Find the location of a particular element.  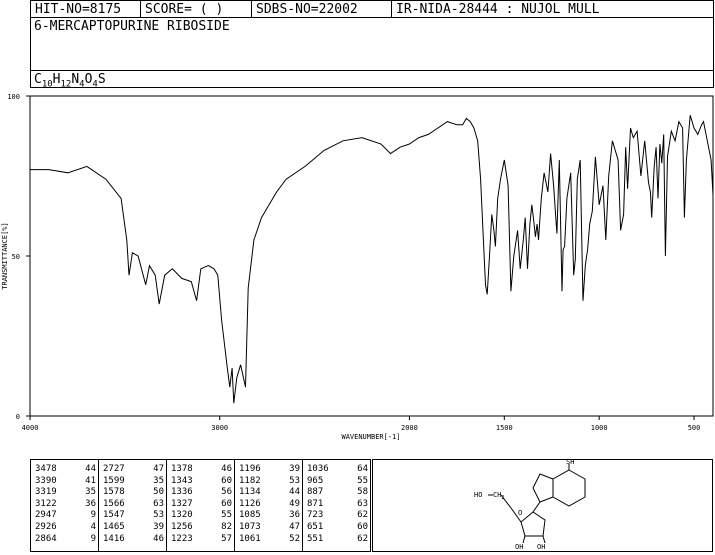

sdbs-number: SDBS-NO=22002 is located at coordinates (307, 9).